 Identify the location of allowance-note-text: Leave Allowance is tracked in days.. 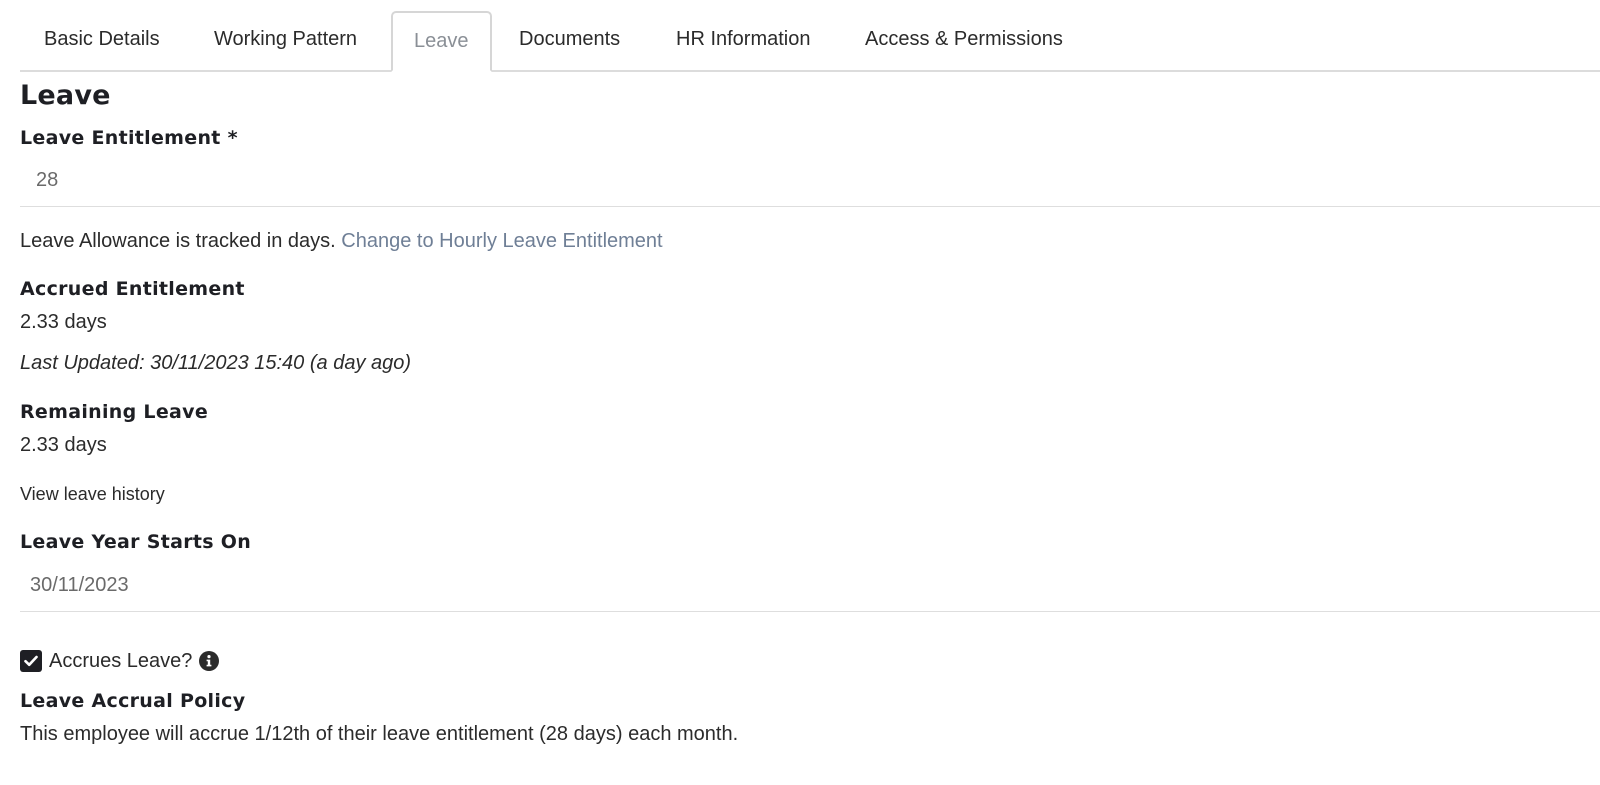
(178, 241).